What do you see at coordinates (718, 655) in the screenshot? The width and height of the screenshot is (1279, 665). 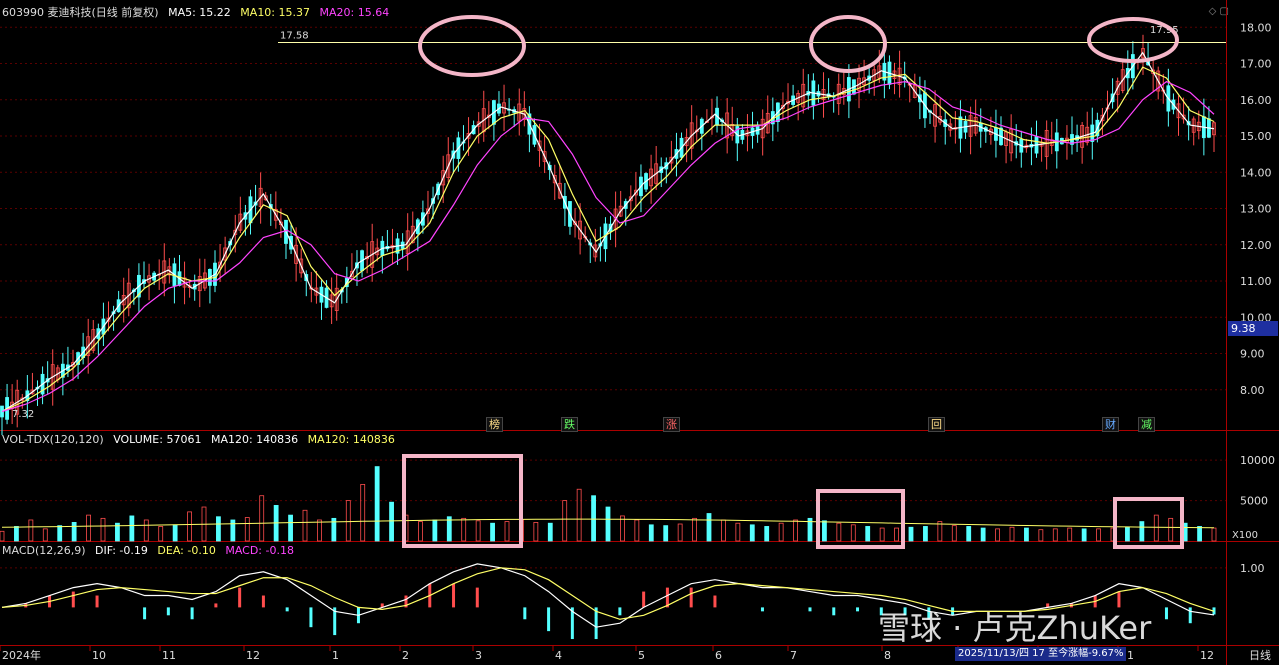 I see `x-tick-label: 6` at bounding box center [718, 655].